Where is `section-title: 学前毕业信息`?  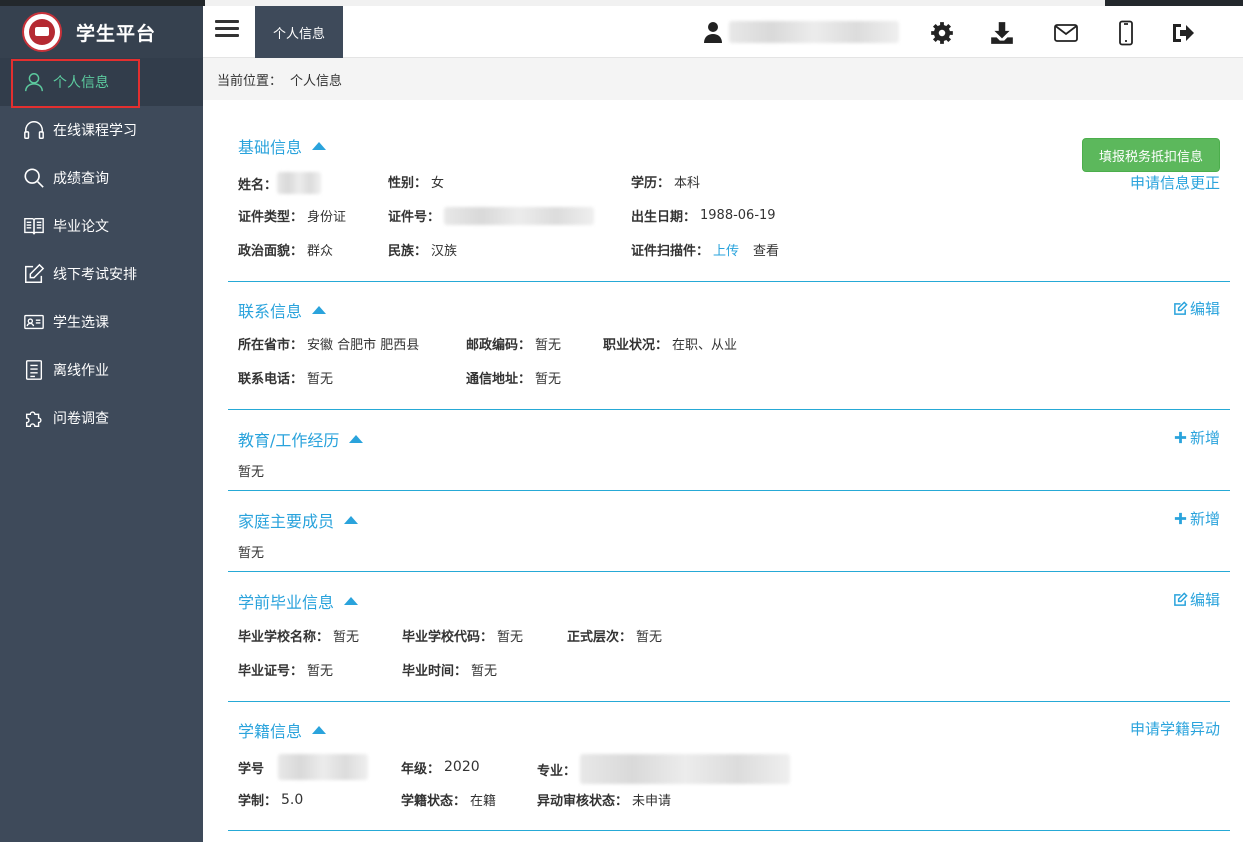
section-title: 学前毕业信息 is located at coordinates (286, 602).